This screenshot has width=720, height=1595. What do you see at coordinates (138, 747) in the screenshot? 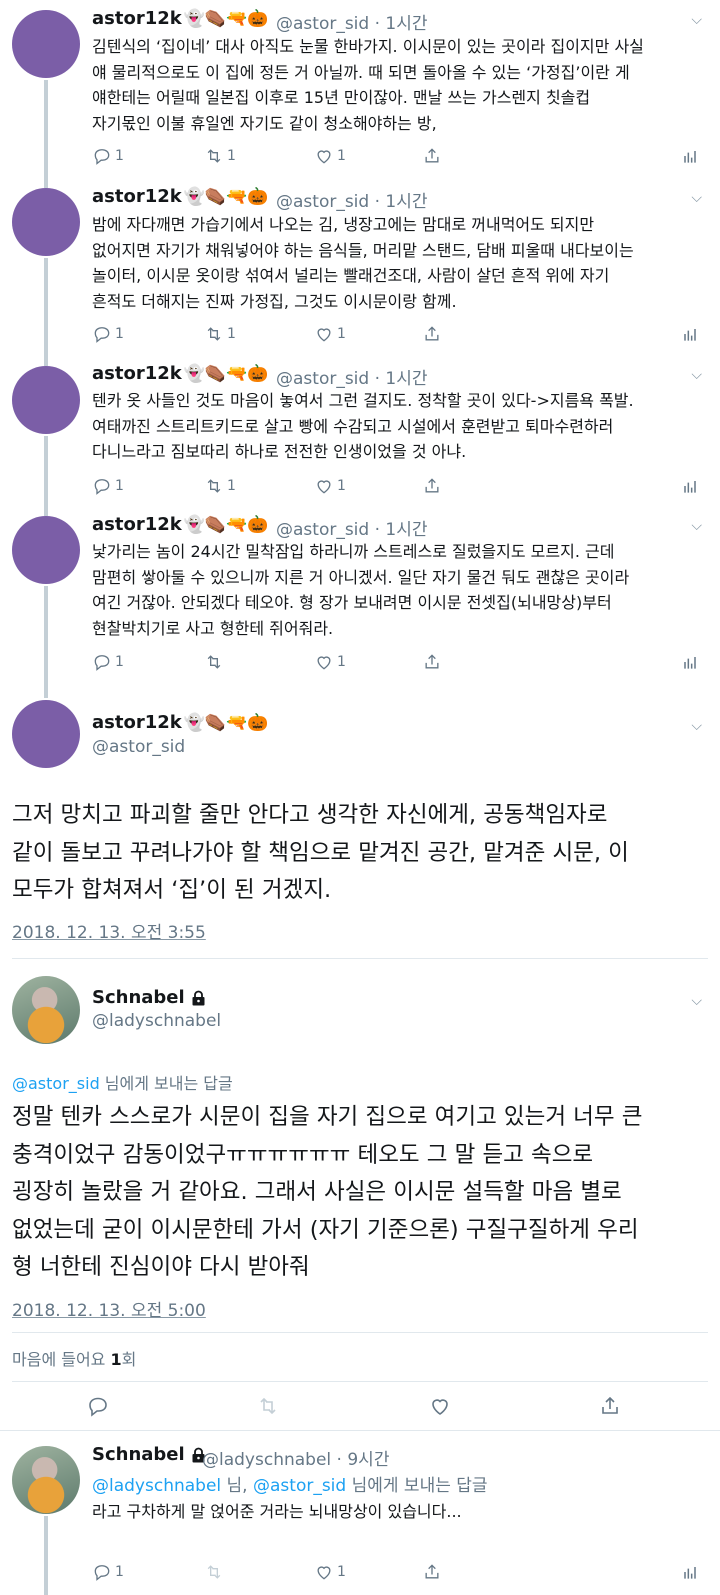
I see `author-handle: @astor_sid` at bounding box center [138, 747].